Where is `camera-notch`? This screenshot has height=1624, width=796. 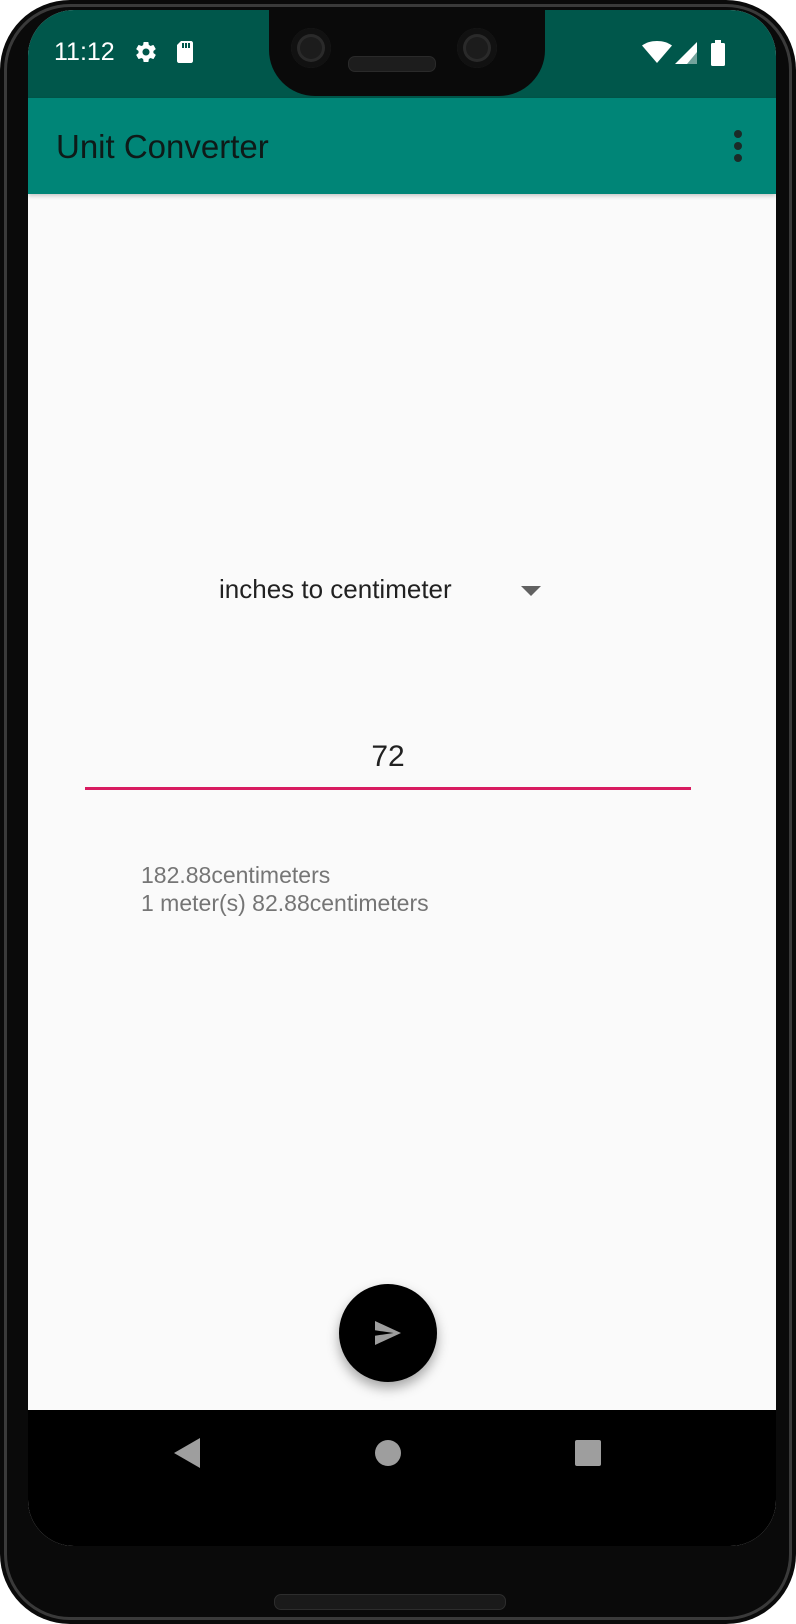 camera-notch is located at coordinates (407, 53).